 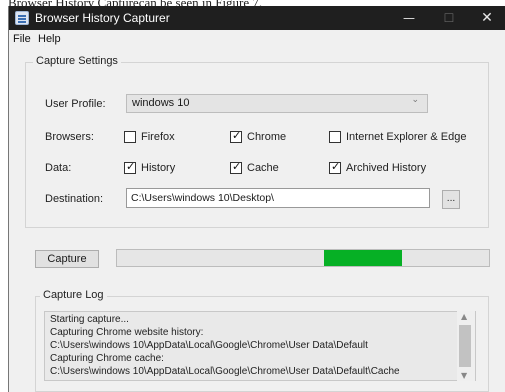 I want to click on minimize-button: —, so click(x=409, y=18).